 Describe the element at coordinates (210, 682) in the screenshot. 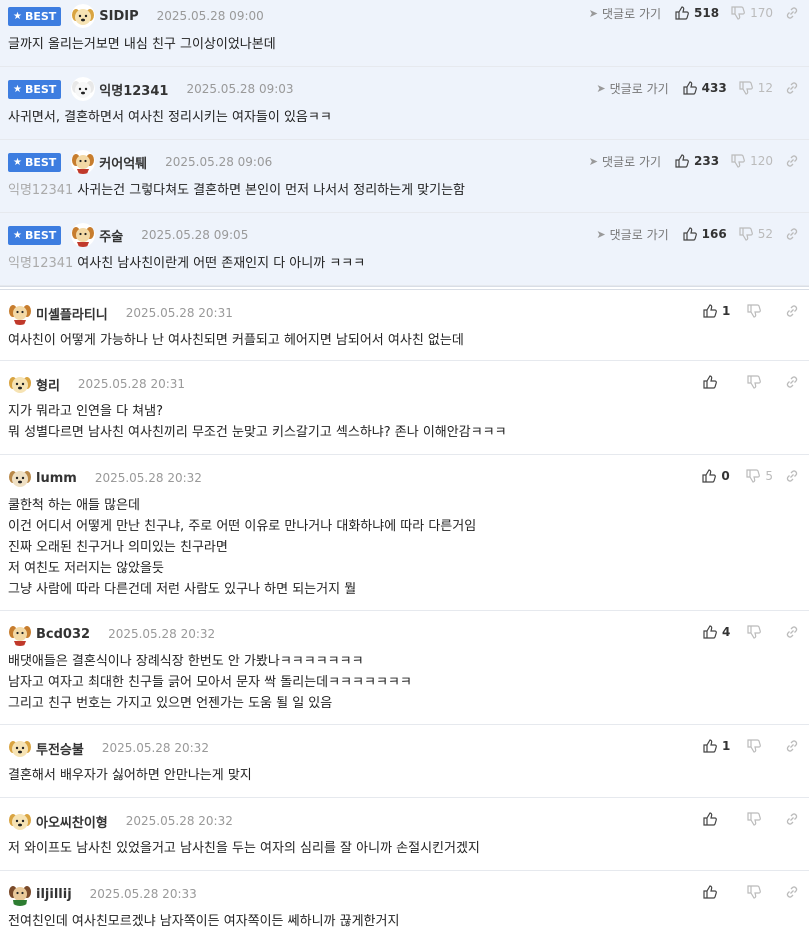

I see `comment-text: 남자고 여자고 최대한 친구들 긁어 모아서 문자 싹 돌리는데ㅋㅋㅋㅋㅋㅋㅋ` at that location.